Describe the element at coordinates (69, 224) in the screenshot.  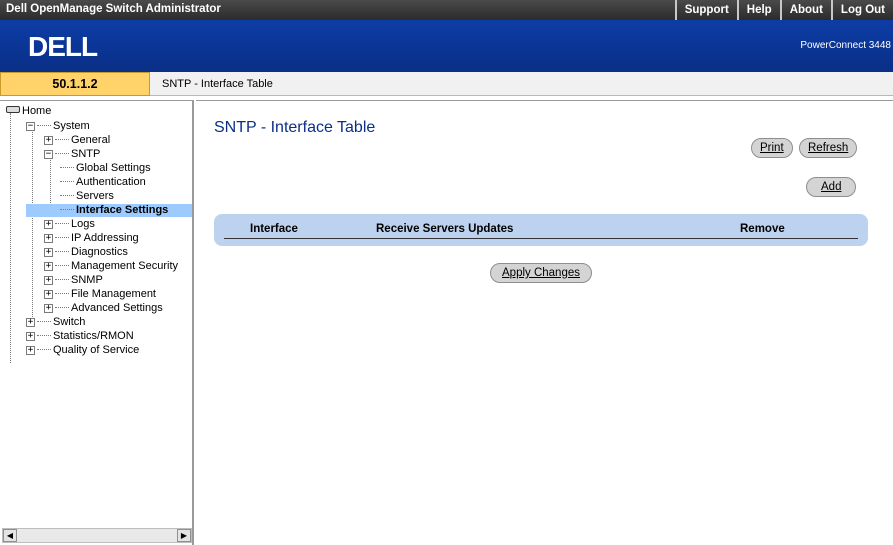
I see `tree-item-logs: + Logs` at that location.